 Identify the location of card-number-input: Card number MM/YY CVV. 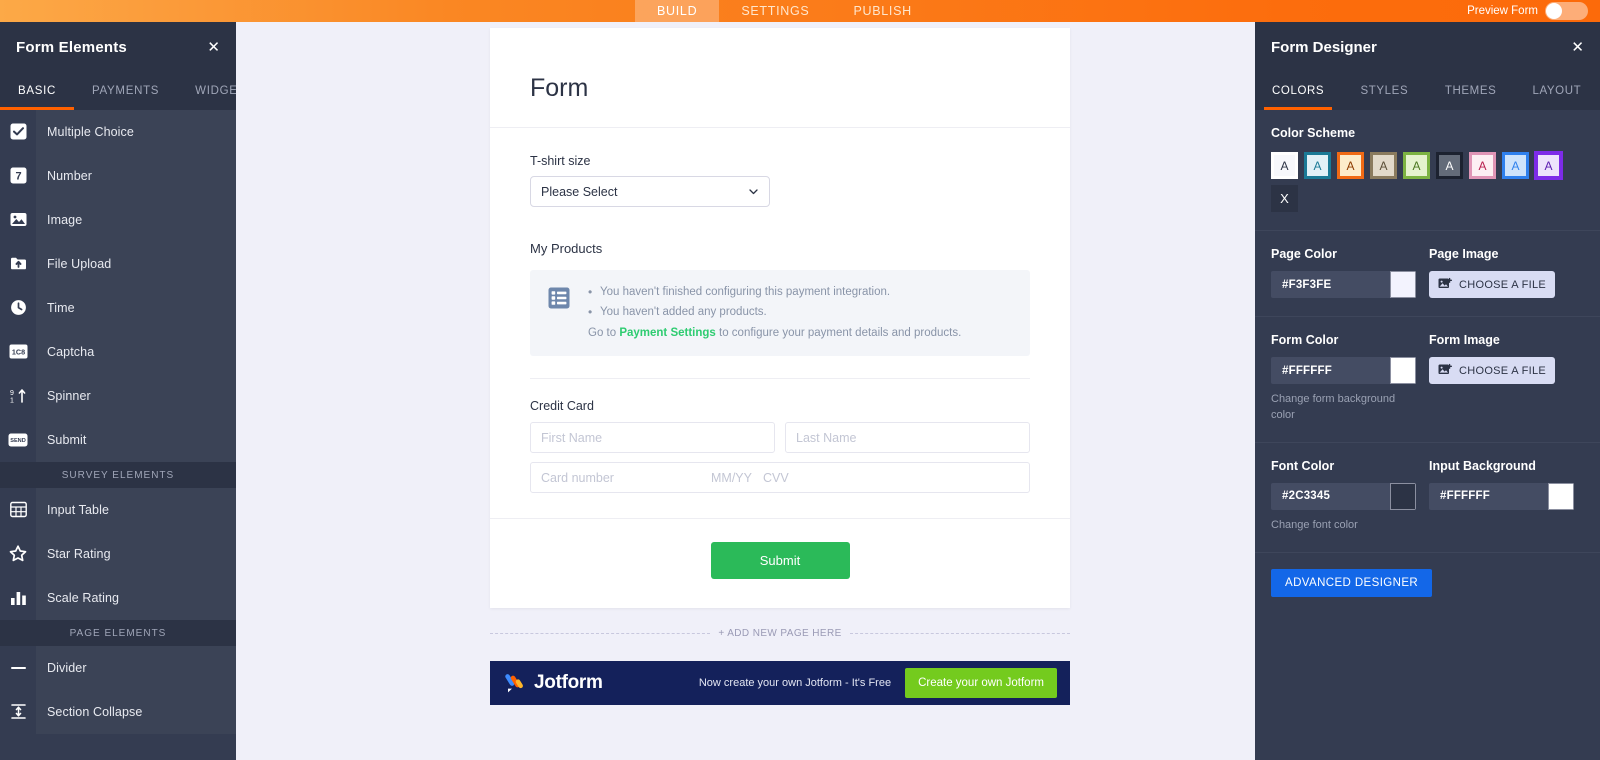
(780, 478).